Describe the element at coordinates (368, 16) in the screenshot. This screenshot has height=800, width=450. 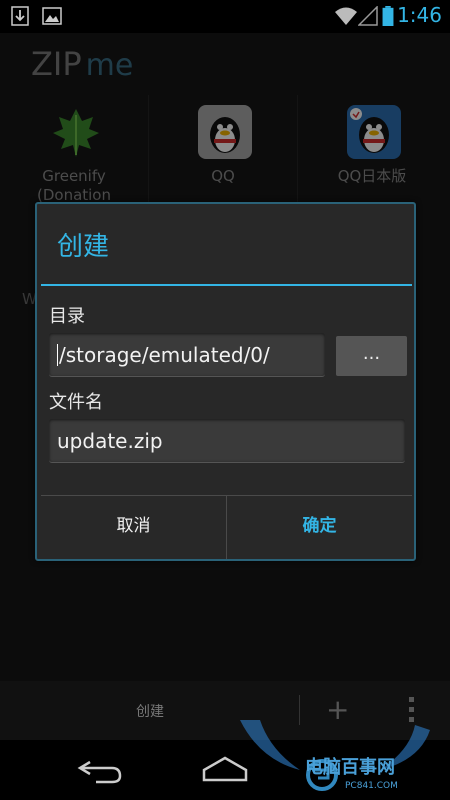
I see `signal-icon` at that location.